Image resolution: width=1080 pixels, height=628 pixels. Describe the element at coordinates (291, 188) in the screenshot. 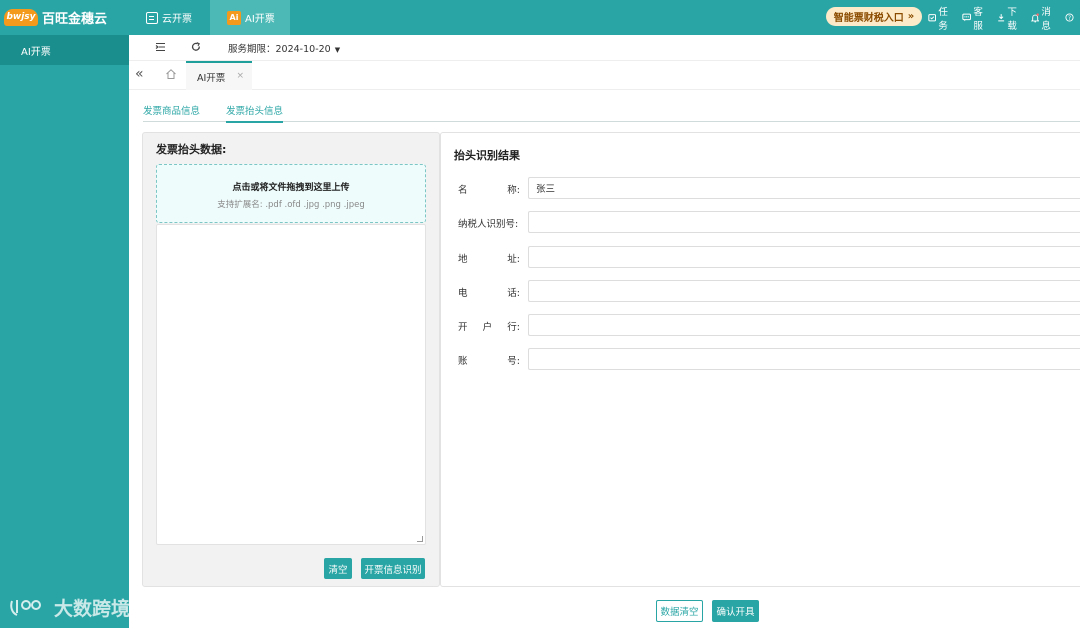

I see `upload-hint: 点击或将文件拖拽到这里上传` at that location.